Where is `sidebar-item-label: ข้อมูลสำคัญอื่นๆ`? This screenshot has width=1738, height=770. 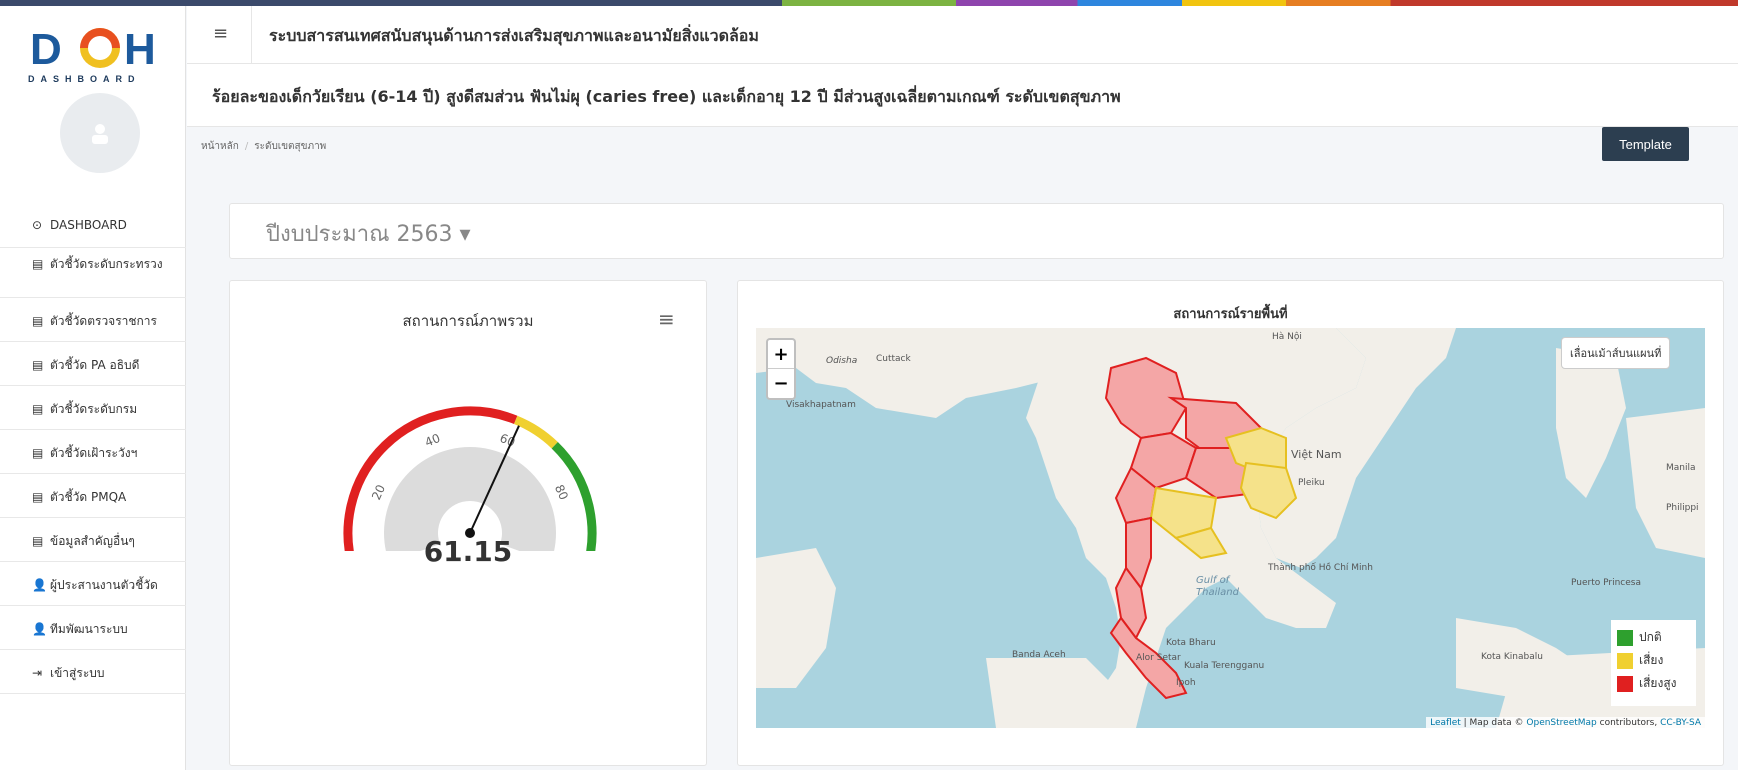
sidebar-item-label: ข้อมูลสำคัญอื่นๆ is located at coordinates (92, 541).